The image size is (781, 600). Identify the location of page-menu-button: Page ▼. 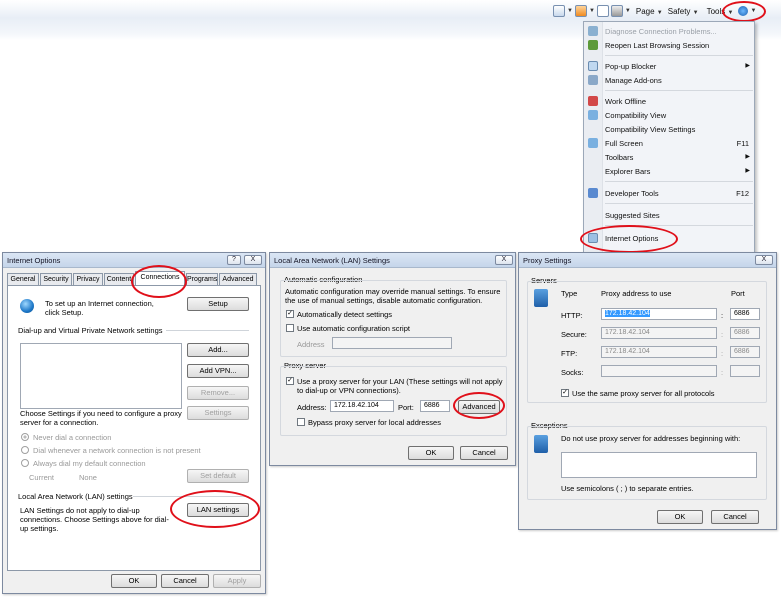
(649, 11).